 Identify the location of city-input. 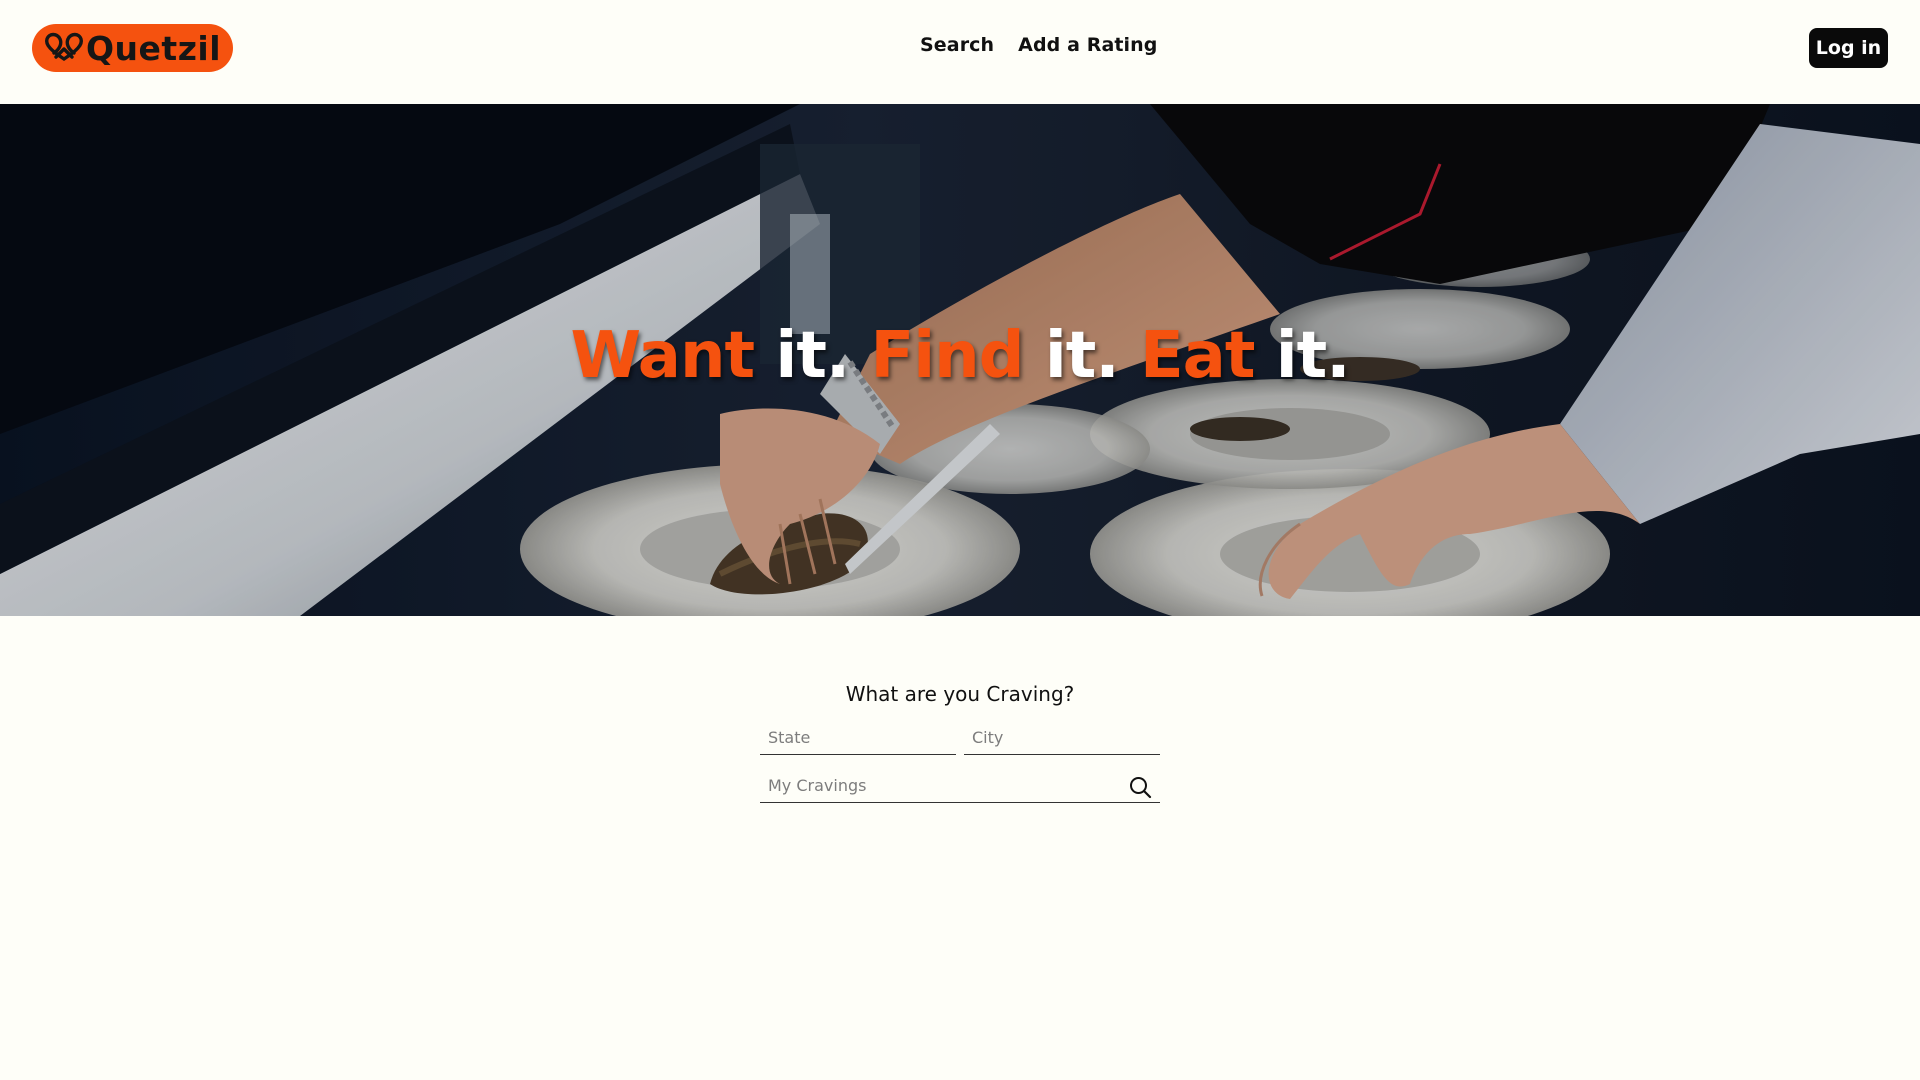
(1062, 737).